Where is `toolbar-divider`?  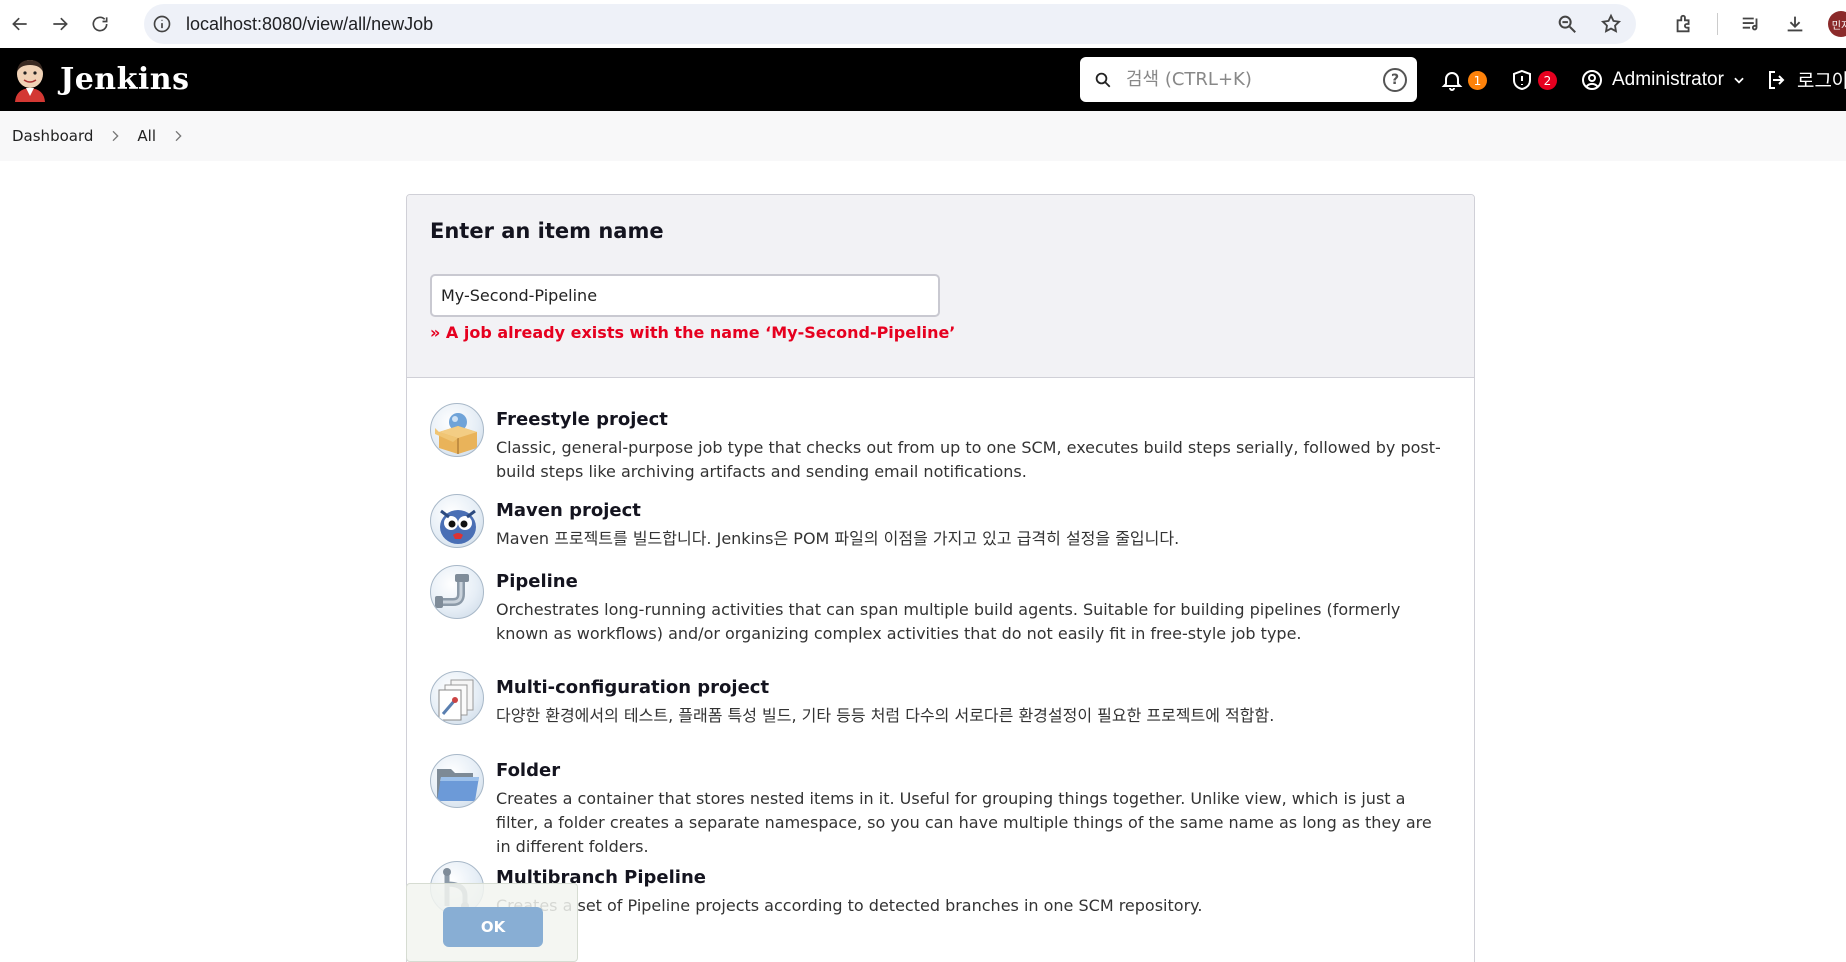
toolbar-divider is located at coordinates (1717, 24).